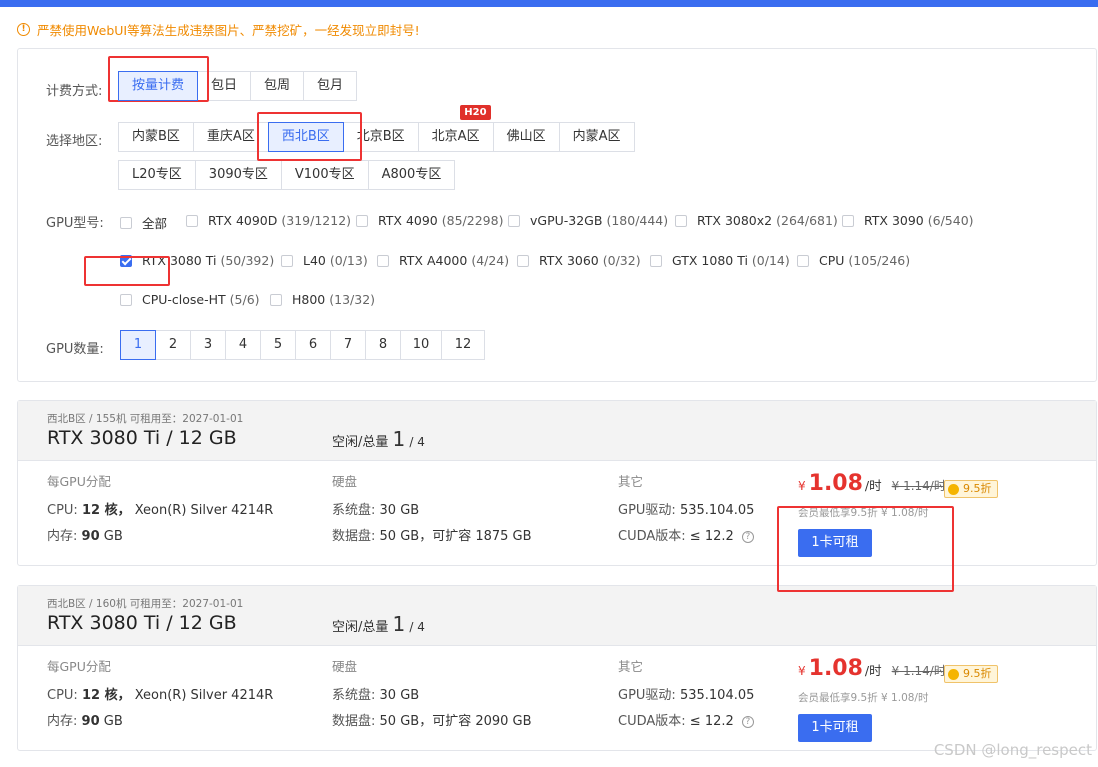 This screenshot has height=767, width=1098. What do you see at coordinates (173, 345) in the screenshot?
I see `gpu-count-option: 2` at bounding box center [173, 345].